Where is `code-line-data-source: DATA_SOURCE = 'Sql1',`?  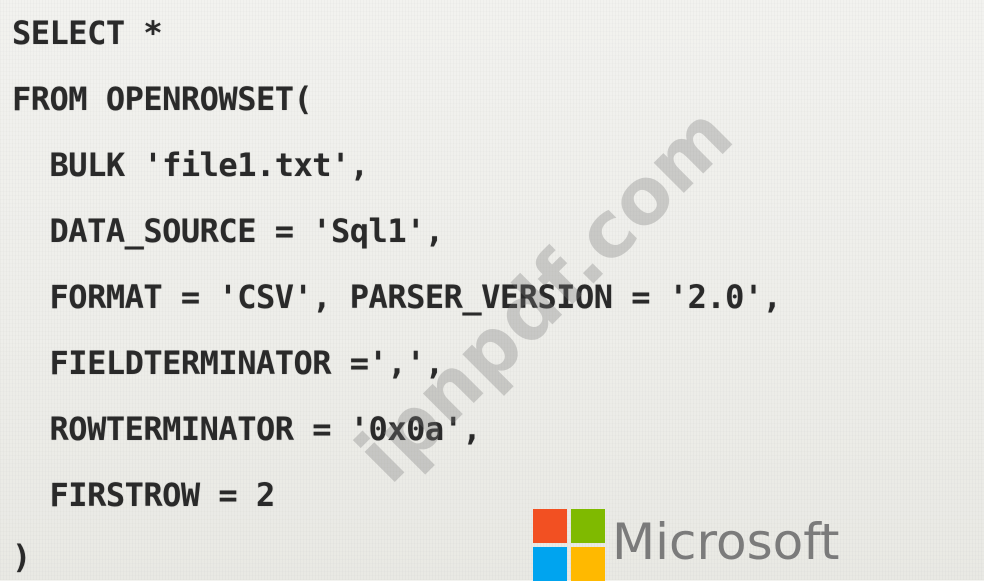 code-line-data-source: DATA_SOURCE = 'Sql1', is located at coordinates (228, 231).